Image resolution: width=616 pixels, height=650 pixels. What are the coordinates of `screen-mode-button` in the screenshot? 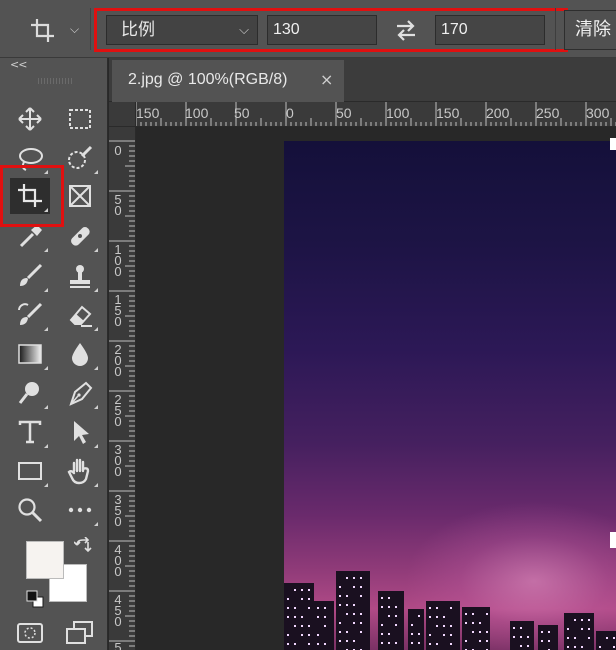 It's located at (79, 633).